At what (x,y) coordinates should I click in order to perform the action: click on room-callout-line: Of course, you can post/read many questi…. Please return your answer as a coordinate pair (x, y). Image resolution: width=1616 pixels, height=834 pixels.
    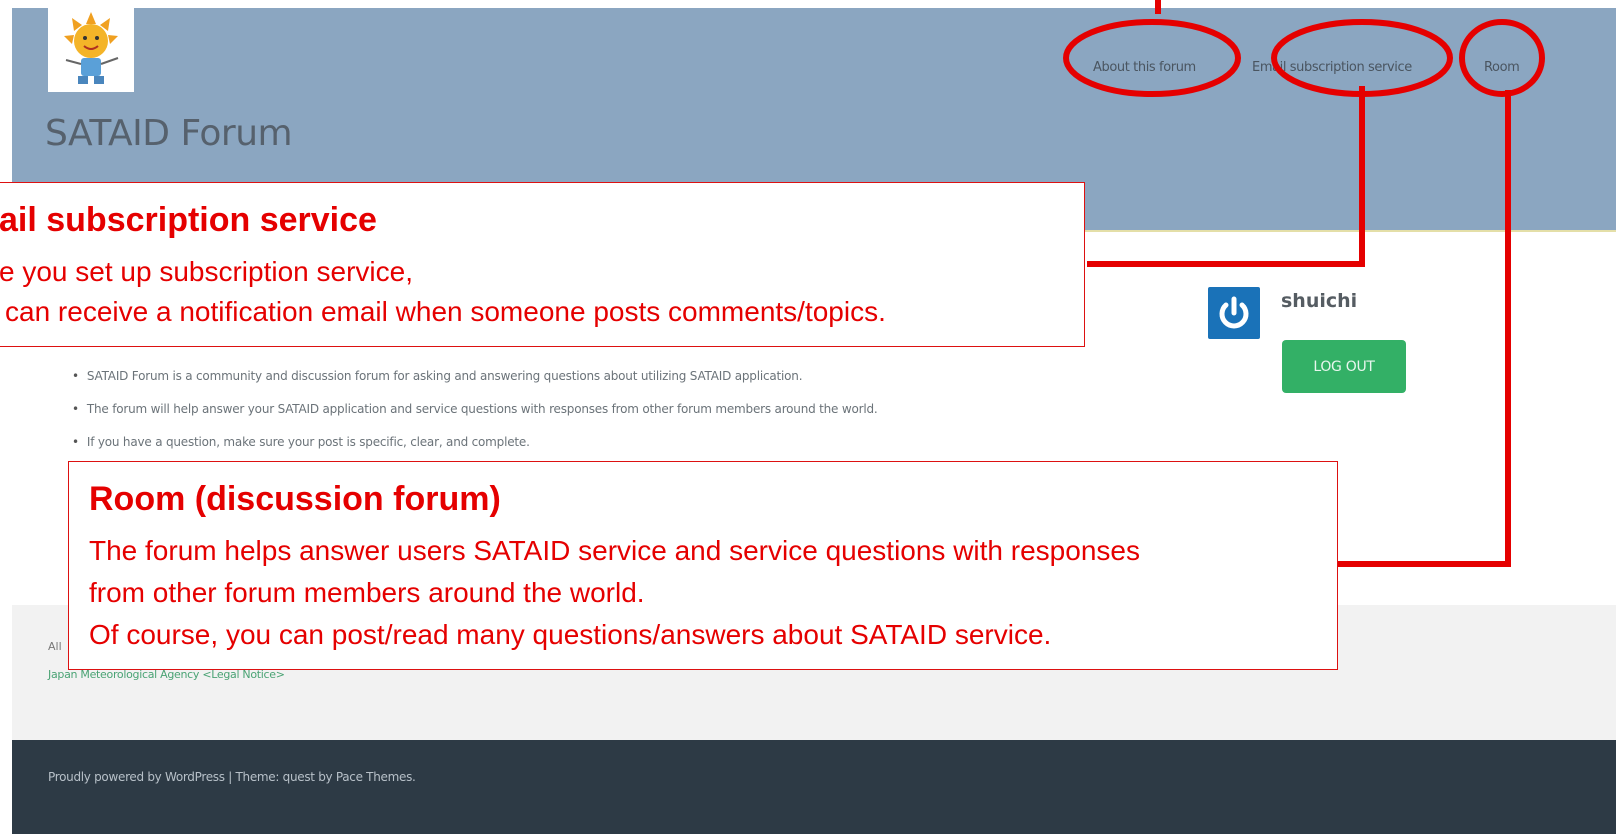
    Looking at the image, I should click on (570, 634).